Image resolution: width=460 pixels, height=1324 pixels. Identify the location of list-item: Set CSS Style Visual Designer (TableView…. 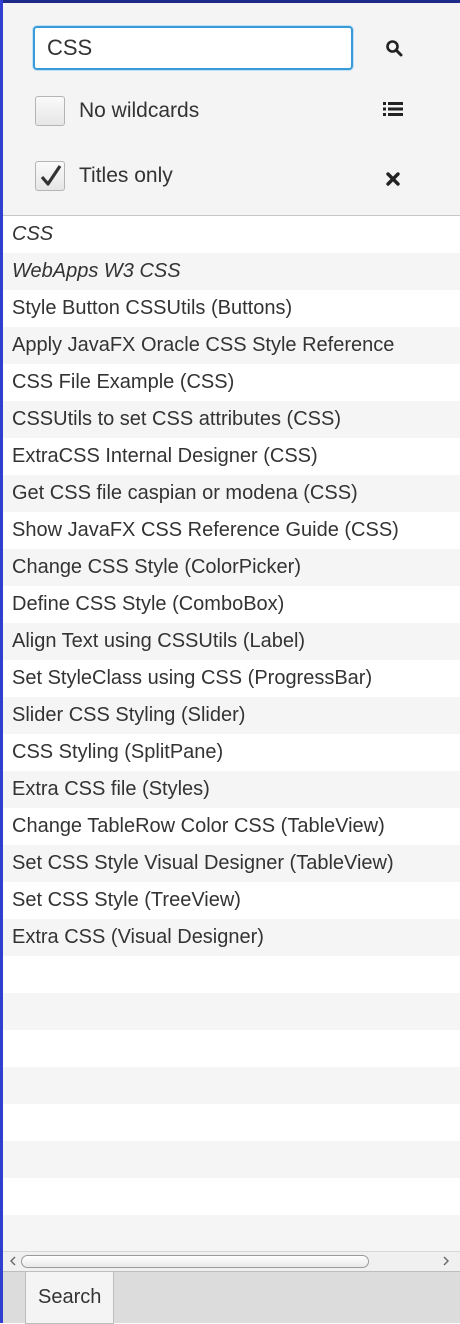
(231, 863).